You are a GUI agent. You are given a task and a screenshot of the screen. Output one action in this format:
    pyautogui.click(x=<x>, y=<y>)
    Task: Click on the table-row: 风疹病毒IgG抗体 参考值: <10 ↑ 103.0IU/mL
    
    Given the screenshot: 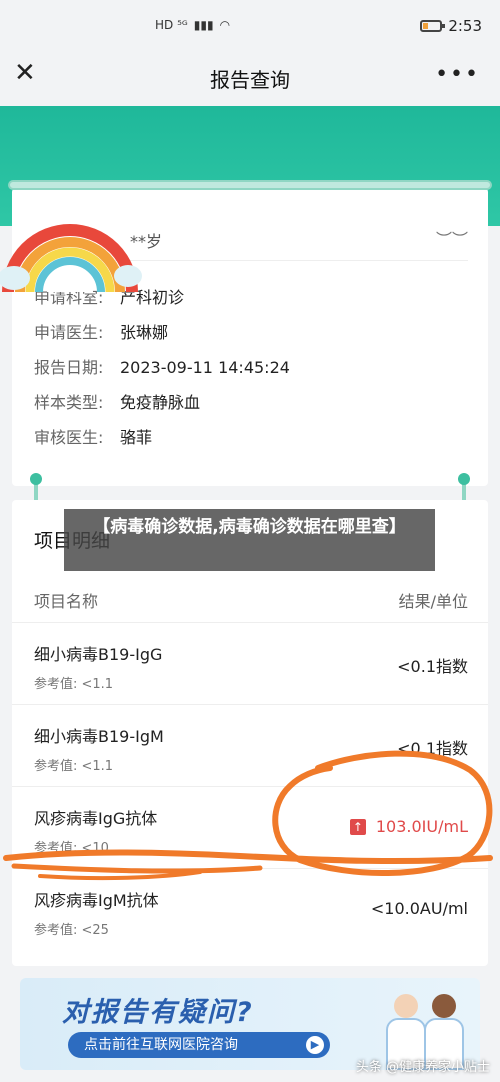 What is the action you would take?
    pyautogui.click(x=250, y=827)
    